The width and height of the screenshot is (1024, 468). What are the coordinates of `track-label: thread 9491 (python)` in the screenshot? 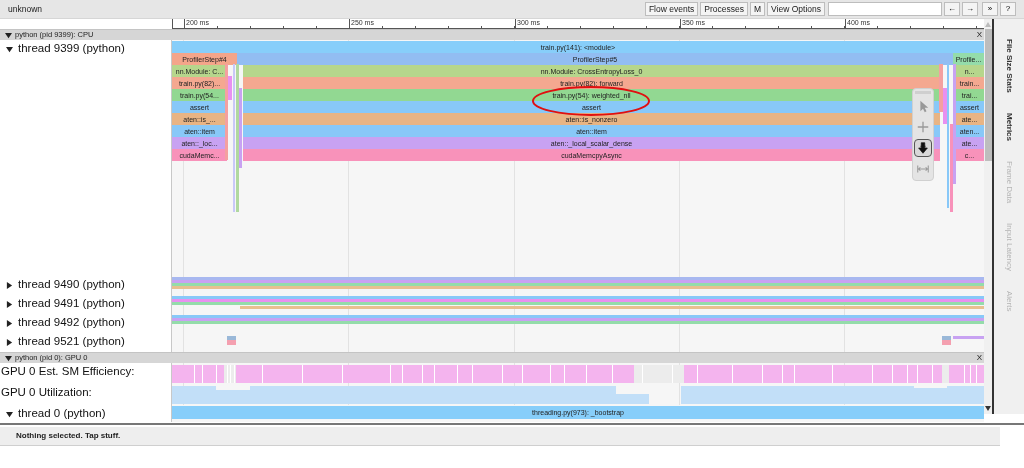 It's located at (71, 303).